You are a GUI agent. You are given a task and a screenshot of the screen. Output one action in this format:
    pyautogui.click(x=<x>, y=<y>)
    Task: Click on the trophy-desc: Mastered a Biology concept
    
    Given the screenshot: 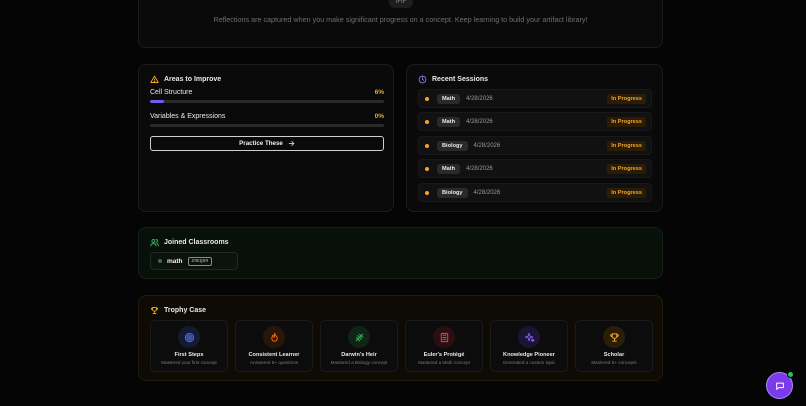 What is the action you would take?
    pyautogui.click(x=359, y=362)
    